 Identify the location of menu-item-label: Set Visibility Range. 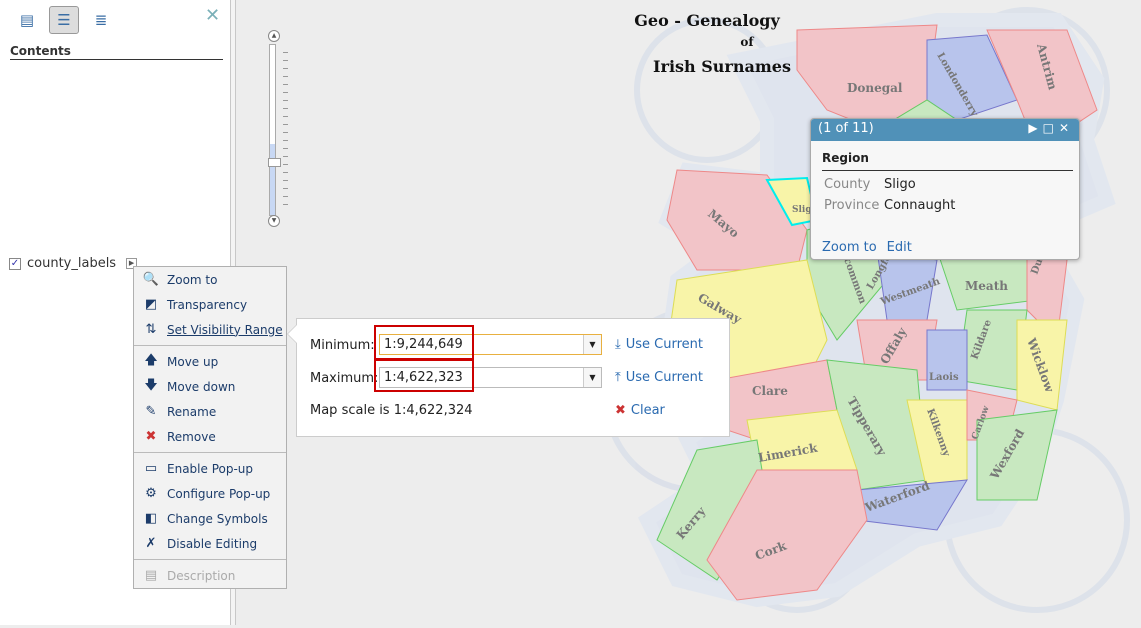
(225, 329).